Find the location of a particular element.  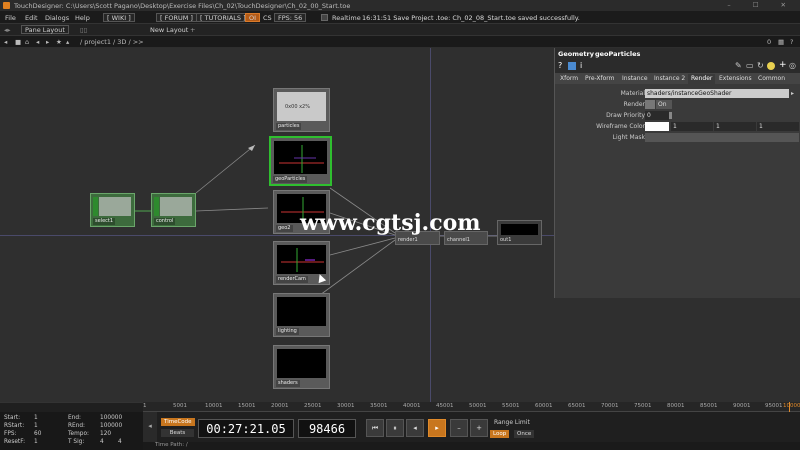

rend-value: 100000 is located at coordinates (111, 426).